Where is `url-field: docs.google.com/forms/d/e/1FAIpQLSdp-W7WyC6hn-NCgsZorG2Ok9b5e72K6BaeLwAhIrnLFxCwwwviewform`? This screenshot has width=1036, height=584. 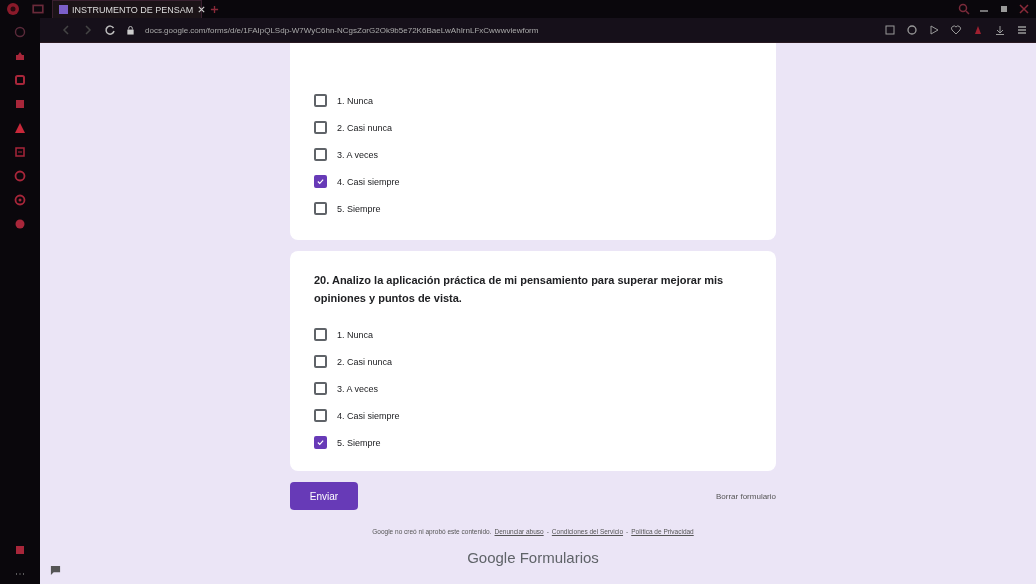
url-field: docs.google.com/forms/d/e/1FAIpQLSdp-W7WyC6hn-NCgsZorG2Ok9b5e72K6BaeLwAhIrnLFxCwwwviewform is located at coordinates (342, 30).